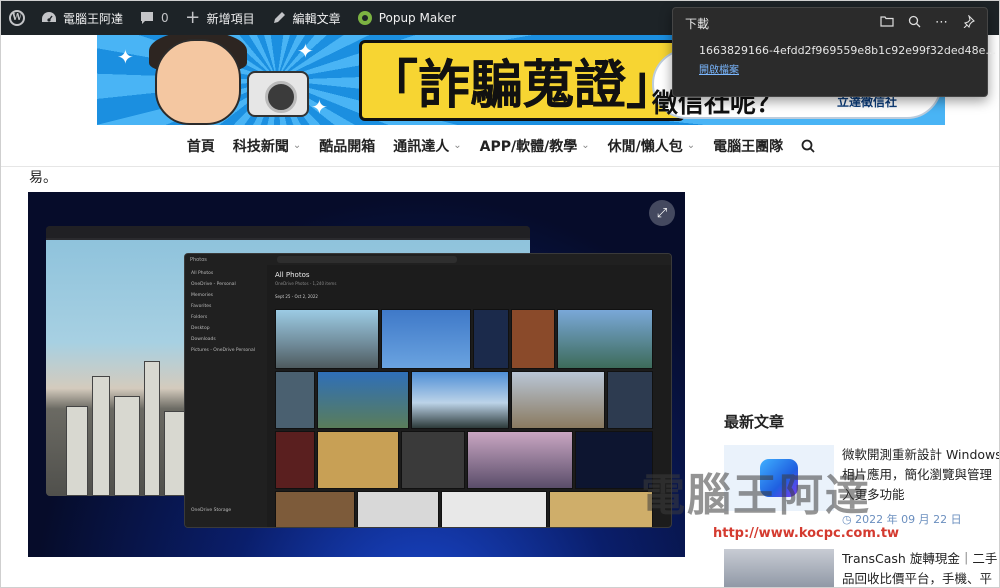 The width and height of the screenshot is (1000, 588). I want to click on downloads-toolbar: ⋯, so click(927, 22).